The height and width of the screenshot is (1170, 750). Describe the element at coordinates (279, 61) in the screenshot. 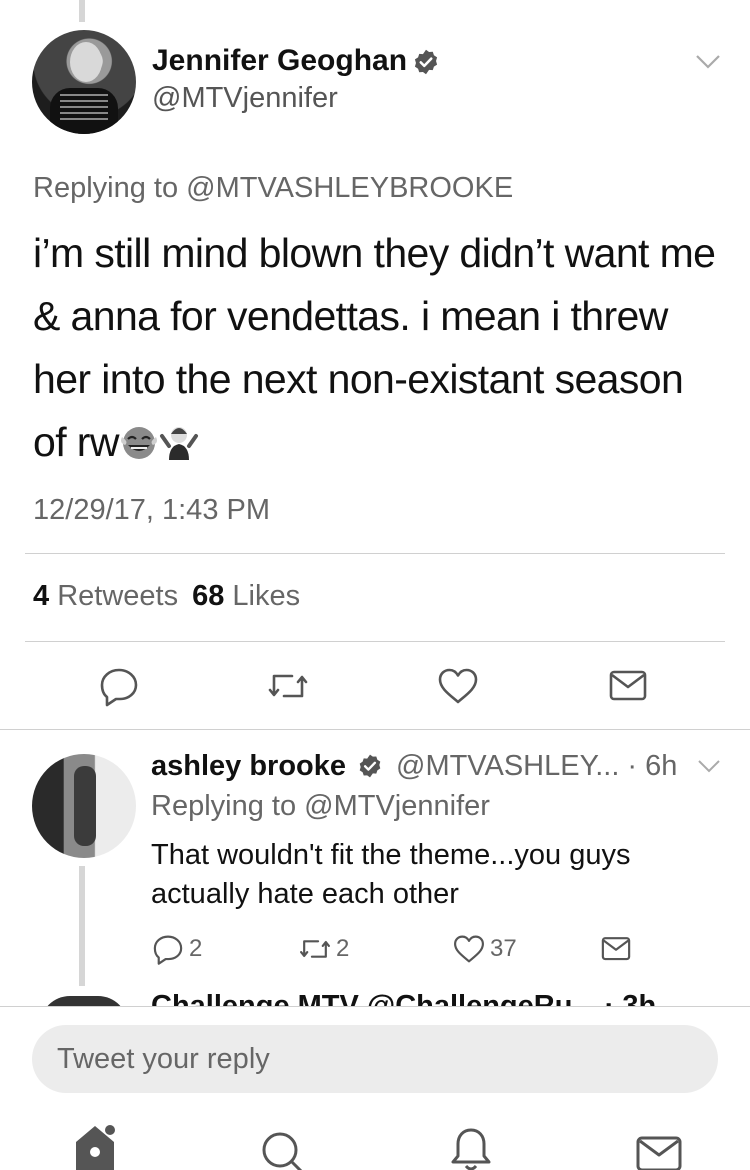

I see `author-name: Jennifer Geoghan` at that location.